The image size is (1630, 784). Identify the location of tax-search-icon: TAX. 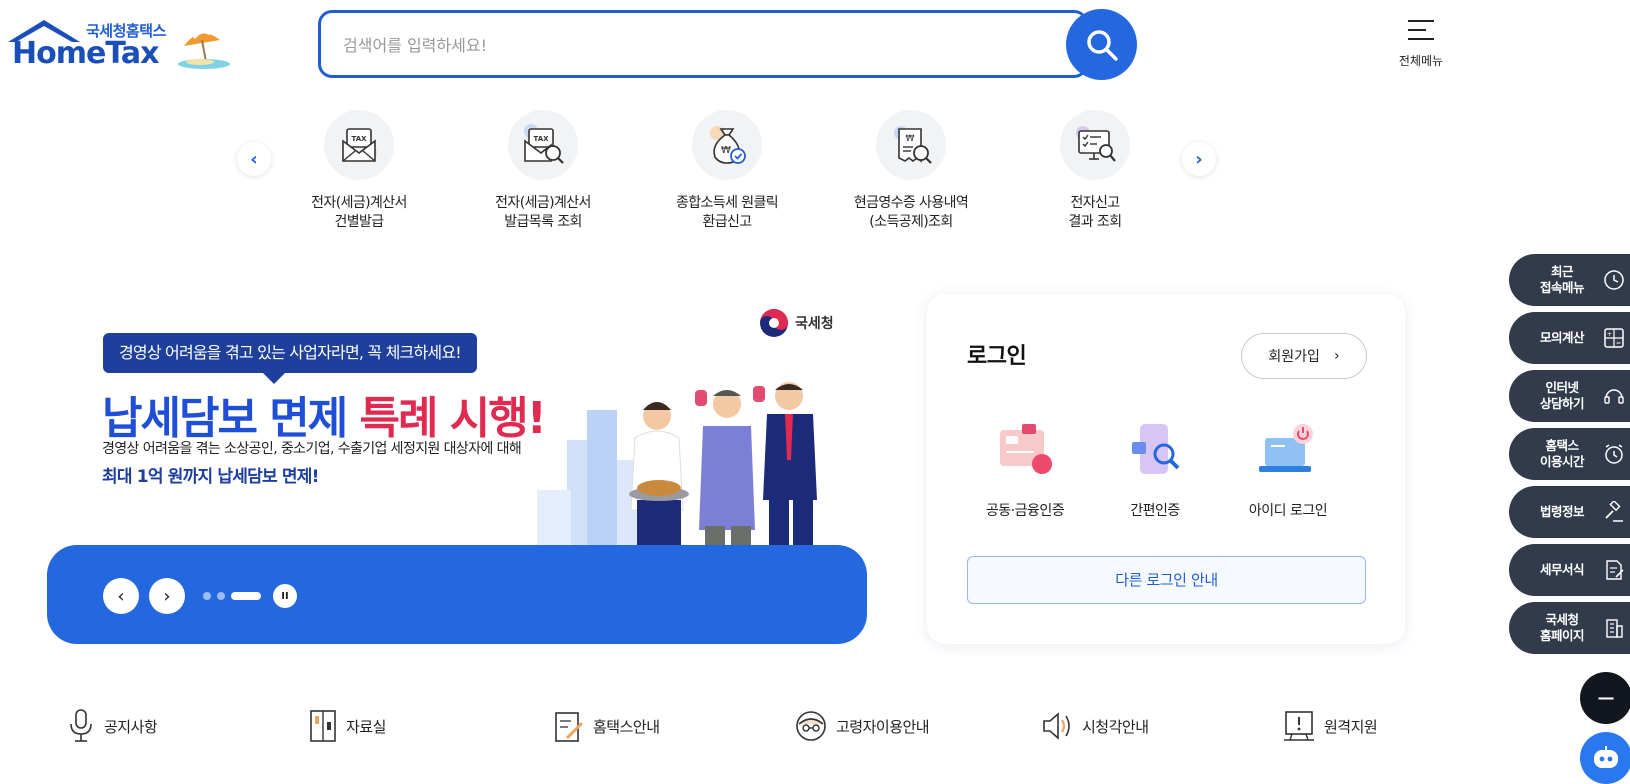
(544, 144).